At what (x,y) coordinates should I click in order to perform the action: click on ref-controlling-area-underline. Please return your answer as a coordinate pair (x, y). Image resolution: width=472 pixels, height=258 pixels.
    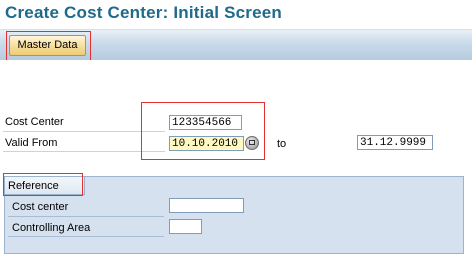
    Looking at the image, I should click on (86, 236).